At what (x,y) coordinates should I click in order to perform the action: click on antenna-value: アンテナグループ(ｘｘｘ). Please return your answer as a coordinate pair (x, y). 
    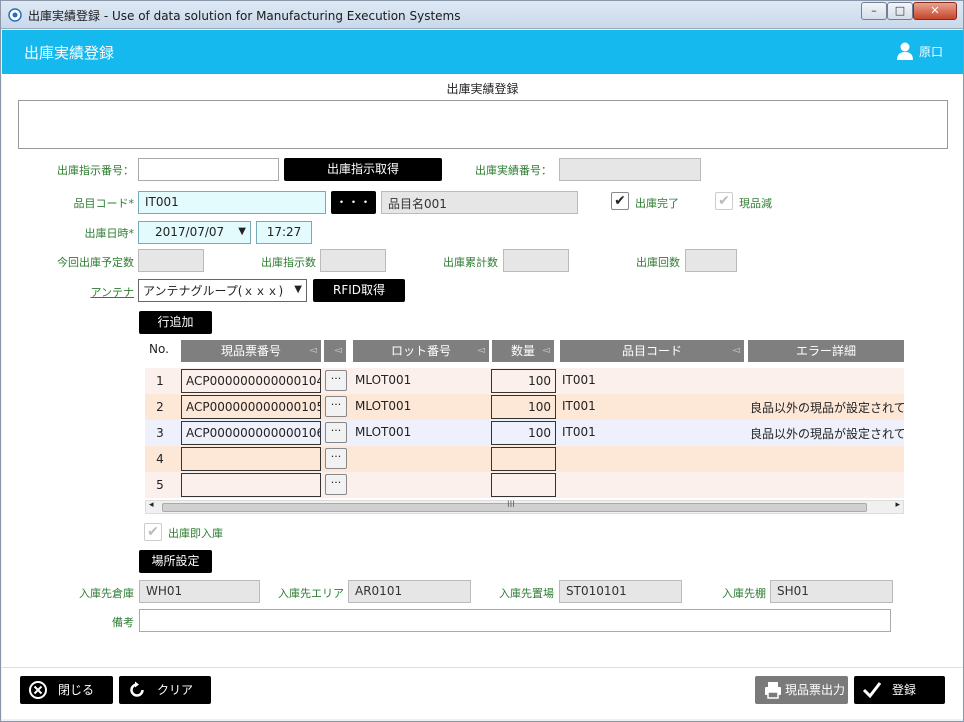
    Looking at the image, I should click on (213, 291).